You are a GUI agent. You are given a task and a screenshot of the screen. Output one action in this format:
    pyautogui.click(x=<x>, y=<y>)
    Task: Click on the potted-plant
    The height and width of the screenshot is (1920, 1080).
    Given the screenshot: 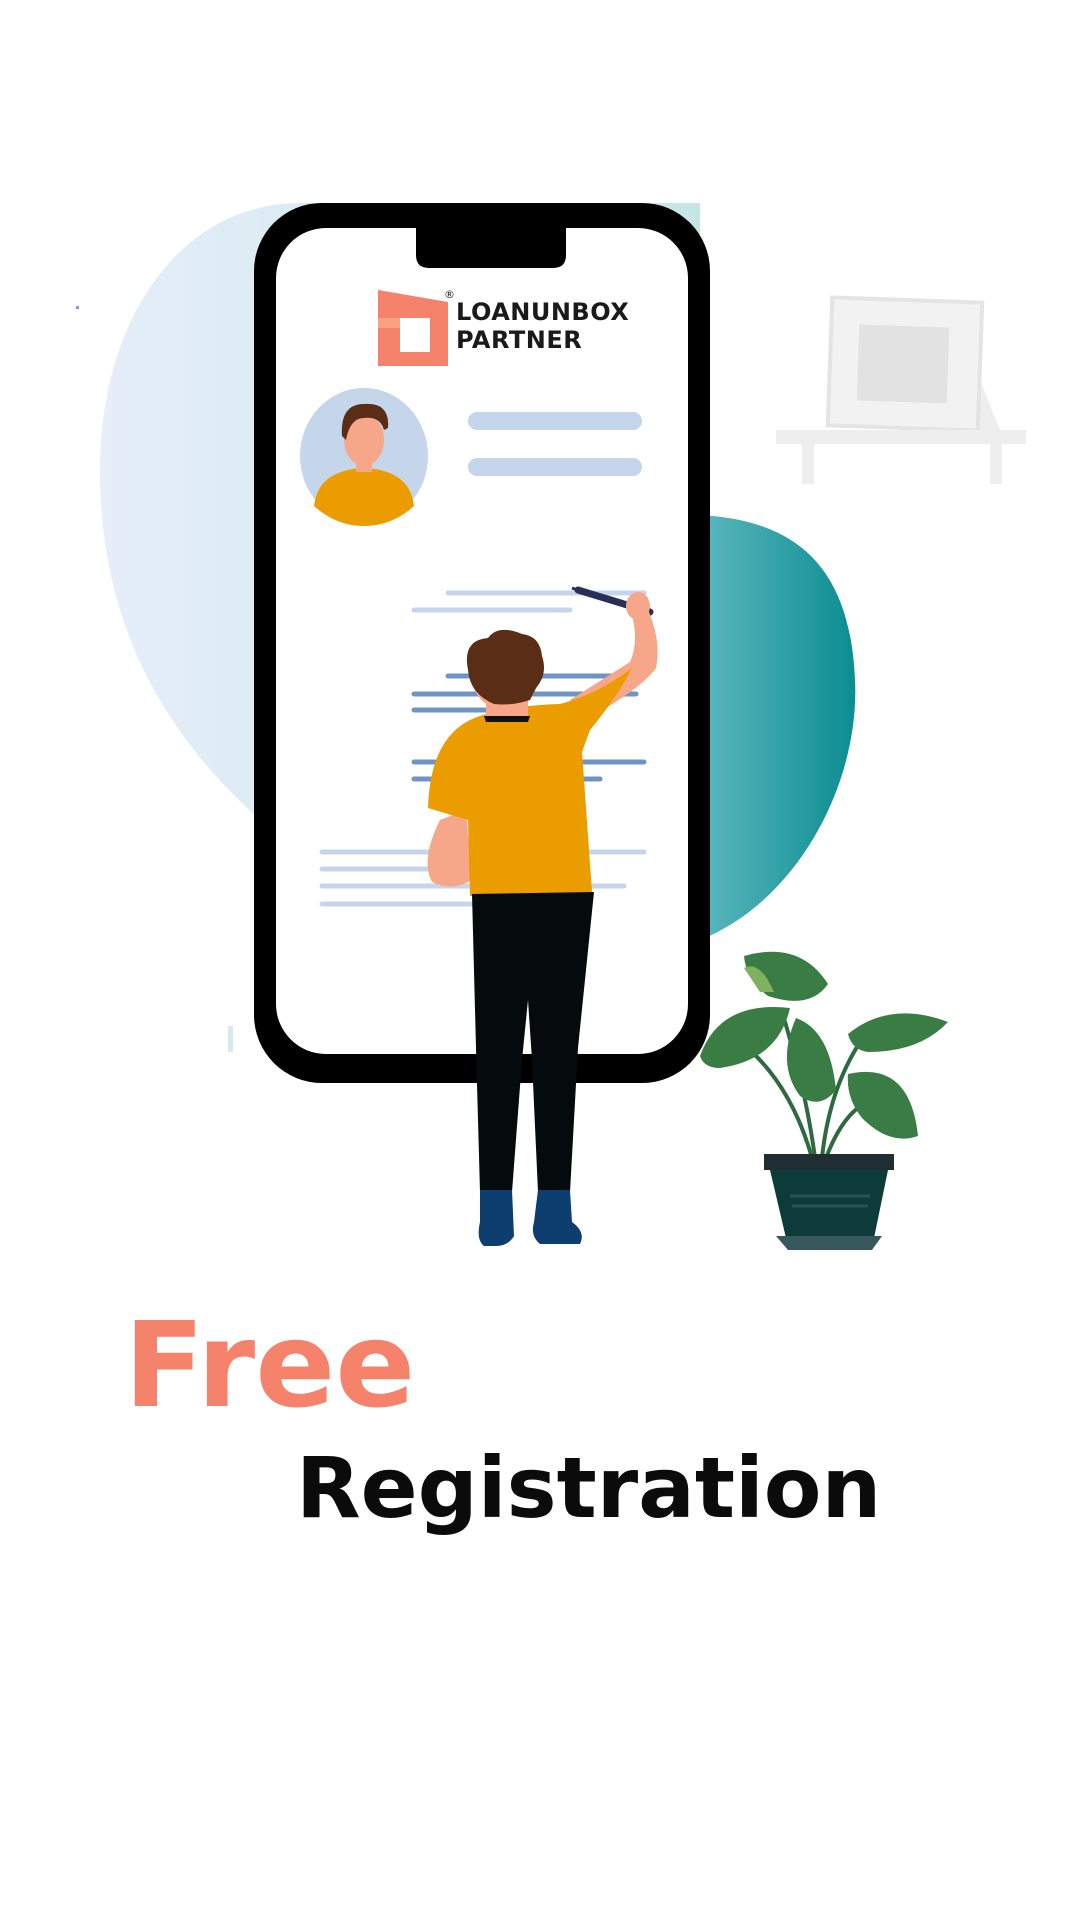 What is the action you would take?
    pyautogui.click(x=824, y=1100)
    